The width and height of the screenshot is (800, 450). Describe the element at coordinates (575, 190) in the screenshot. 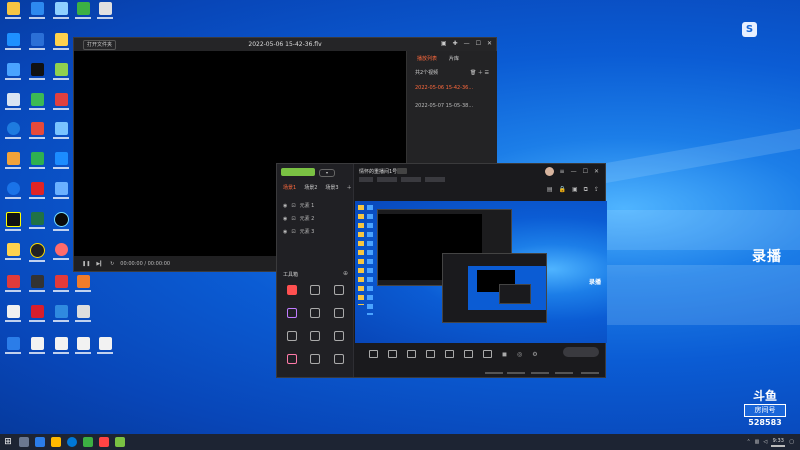

I see `screen-icon: ▣` at that location.